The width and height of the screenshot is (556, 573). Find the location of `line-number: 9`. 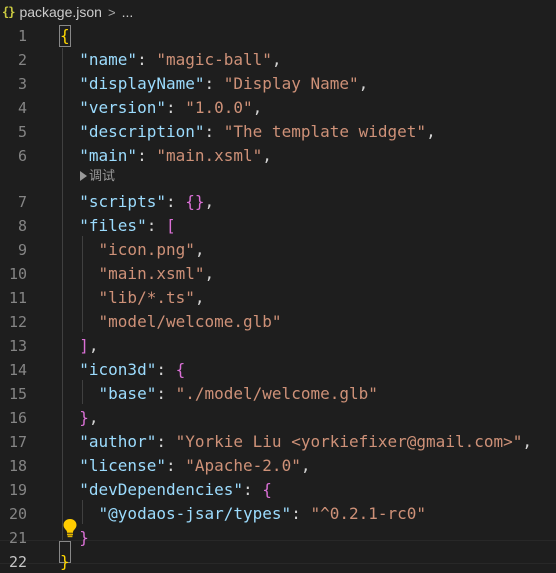

line-number: 9 is located at coordinates (22, 250).